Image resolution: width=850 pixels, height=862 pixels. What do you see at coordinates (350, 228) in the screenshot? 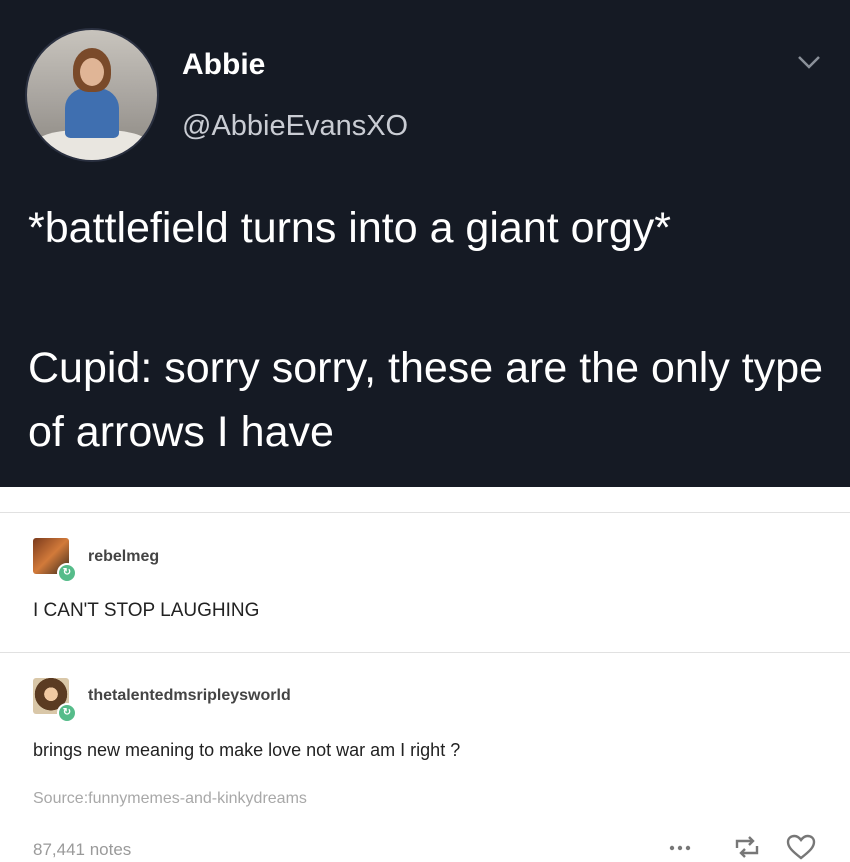
I see `tweet-text-line1: *battlefield turns into a giant orgy*` at bounding box center [350, 228].